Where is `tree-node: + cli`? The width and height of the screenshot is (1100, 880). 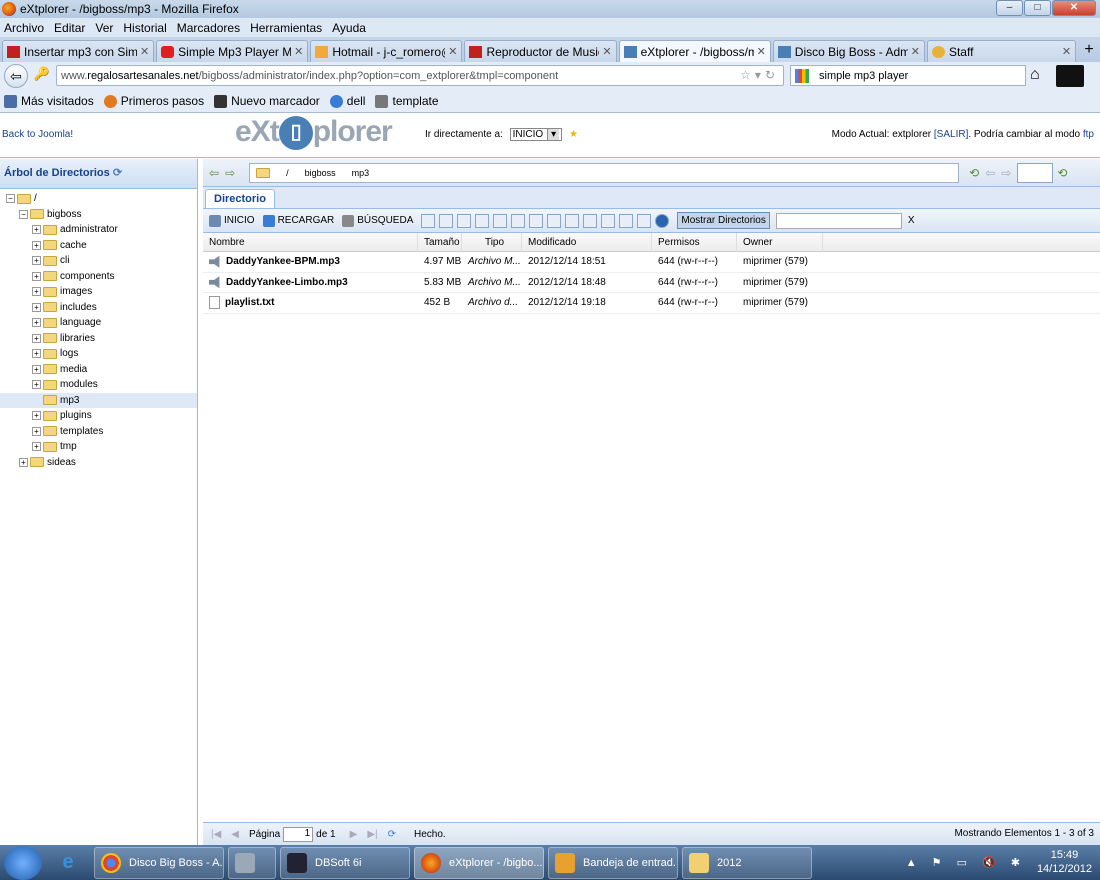
tree-node: + cli is located at coordinates (98, 261).